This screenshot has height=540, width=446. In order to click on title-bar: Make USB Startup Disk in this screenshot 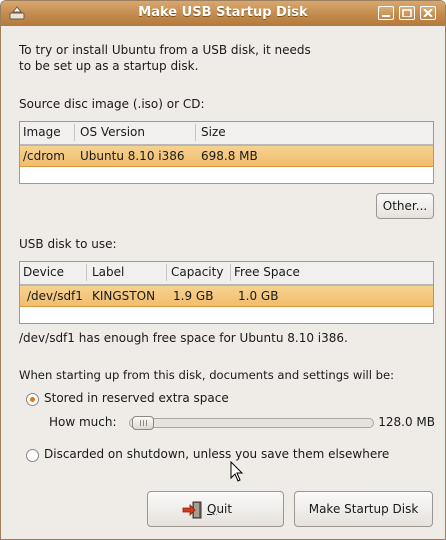, I will do `click(223, 13)`.